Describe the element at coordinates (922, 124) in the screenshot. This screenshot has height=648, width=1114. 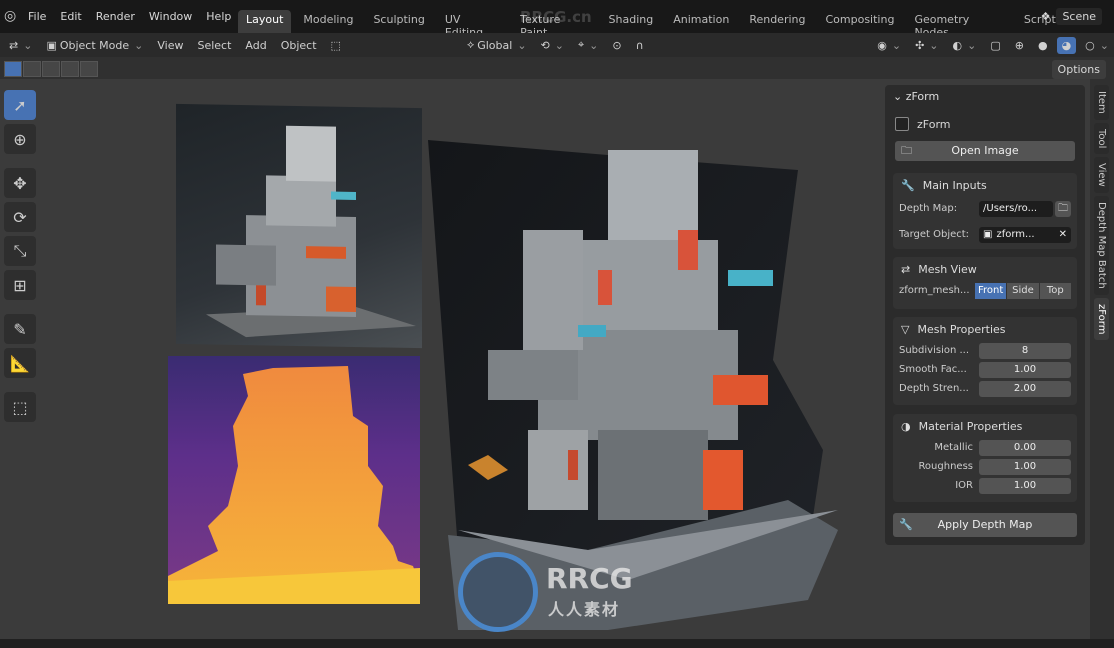
I see `zform-checkbox-row: zForm` at that location.